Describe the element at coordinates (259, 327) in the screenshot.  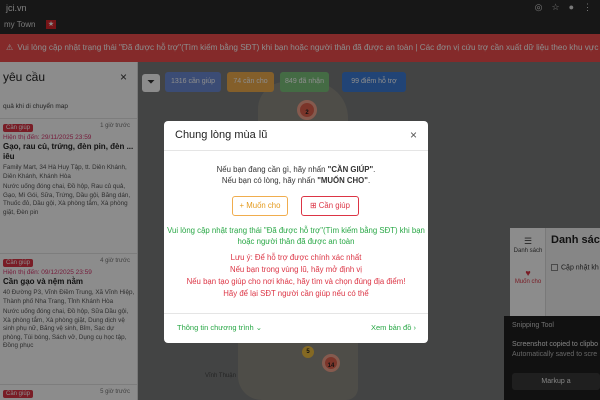
I see `chevron-down-icon: ⌄` at that location.